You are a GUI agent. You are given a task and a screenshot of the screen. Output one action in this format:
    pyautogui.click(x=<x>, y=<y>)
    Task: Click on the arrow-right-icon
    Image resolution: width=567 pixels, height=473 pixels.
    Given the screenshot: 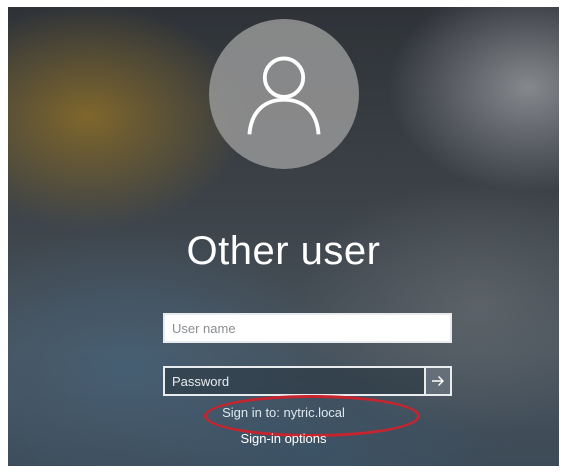 What is the action you would take?
    pyautogui.click(x=438, y=381)
    